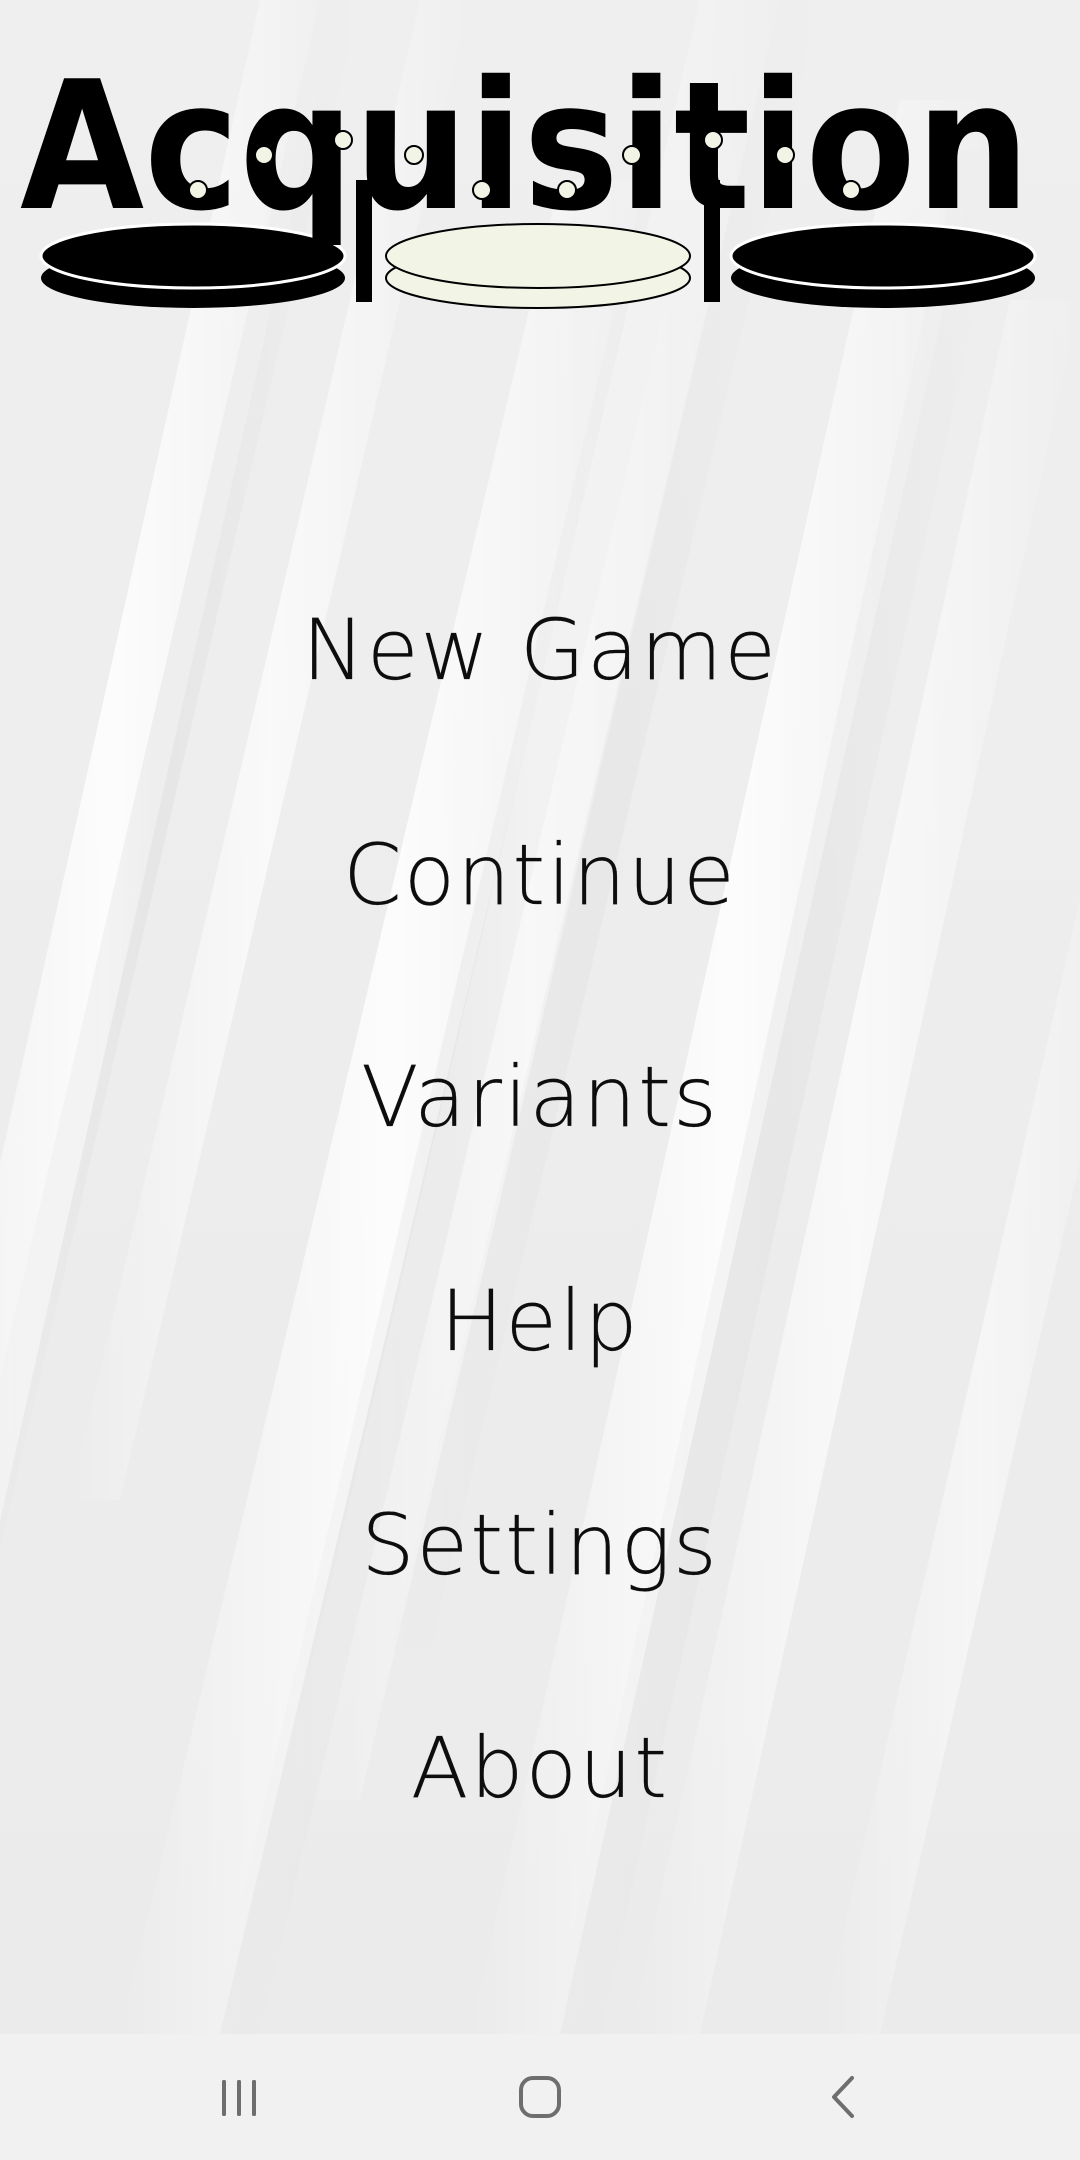 The width and height of the screenshot is (1080, 2160). I want to click on recent-apps-icon, so click(239, 2098).